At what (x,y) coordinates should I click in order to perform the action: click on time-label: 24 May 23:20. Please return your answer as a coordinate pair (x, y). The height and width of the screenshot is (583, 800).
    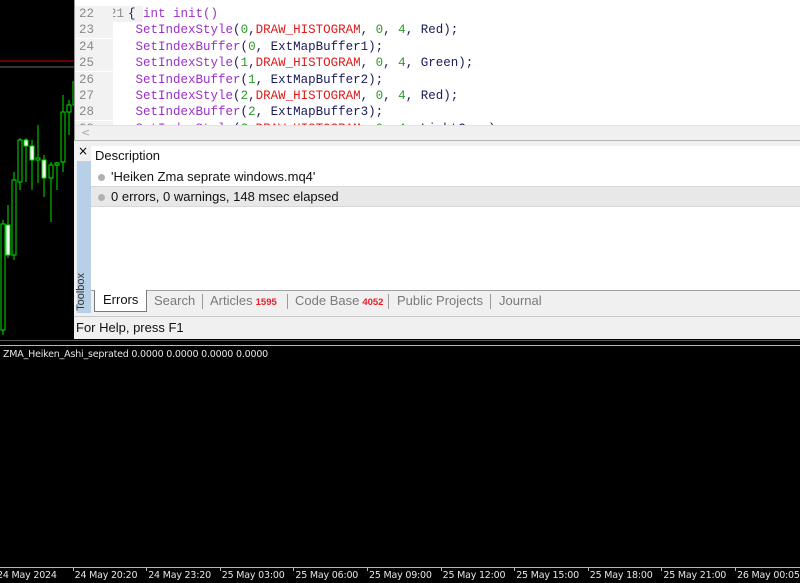
    Looking at the image, I should click on (179, 575).